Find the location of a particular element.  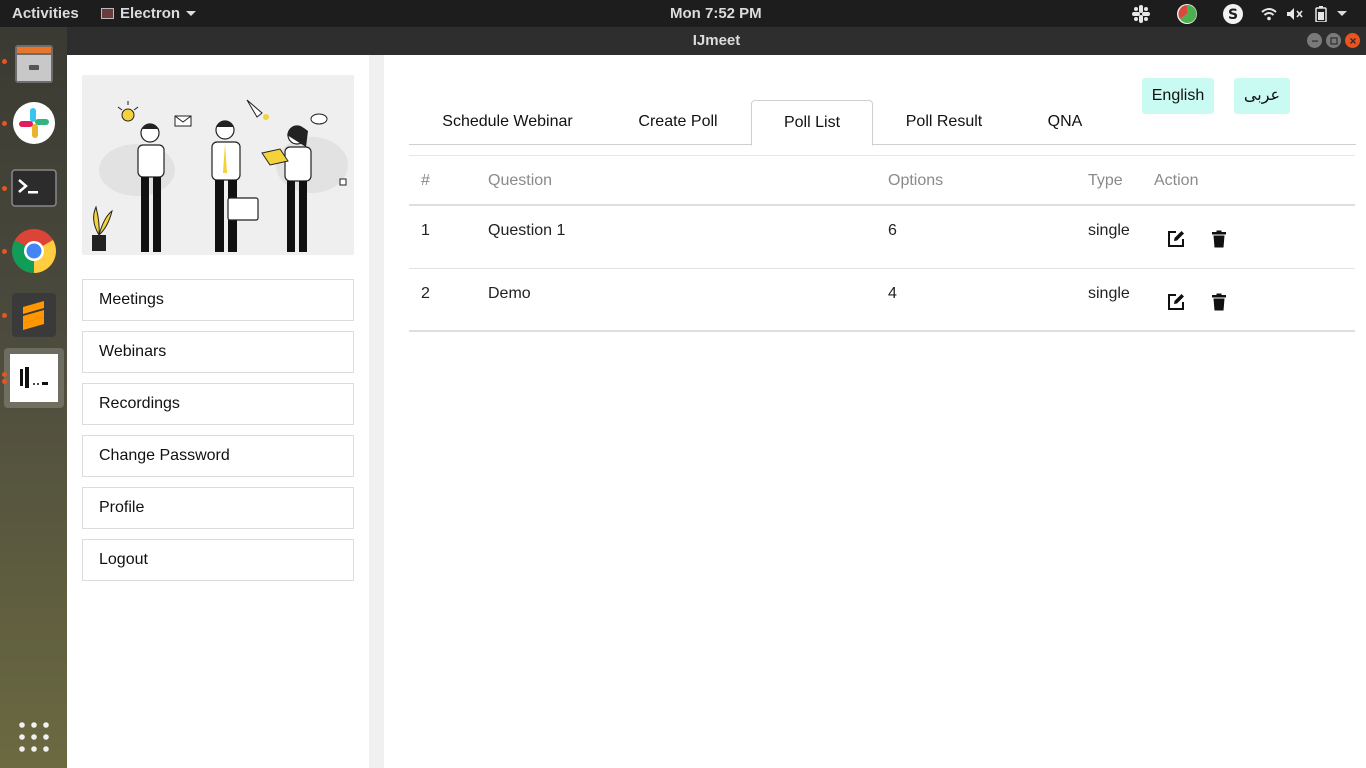

terminal-icon is located at coordinates (34, 188).